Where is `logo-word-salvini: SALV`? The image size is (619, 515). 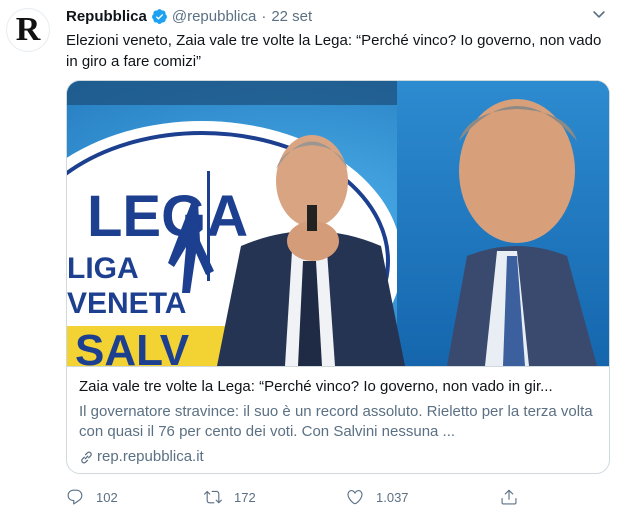 logo-word-salvini: SALV is located at coordinates (132, 346).